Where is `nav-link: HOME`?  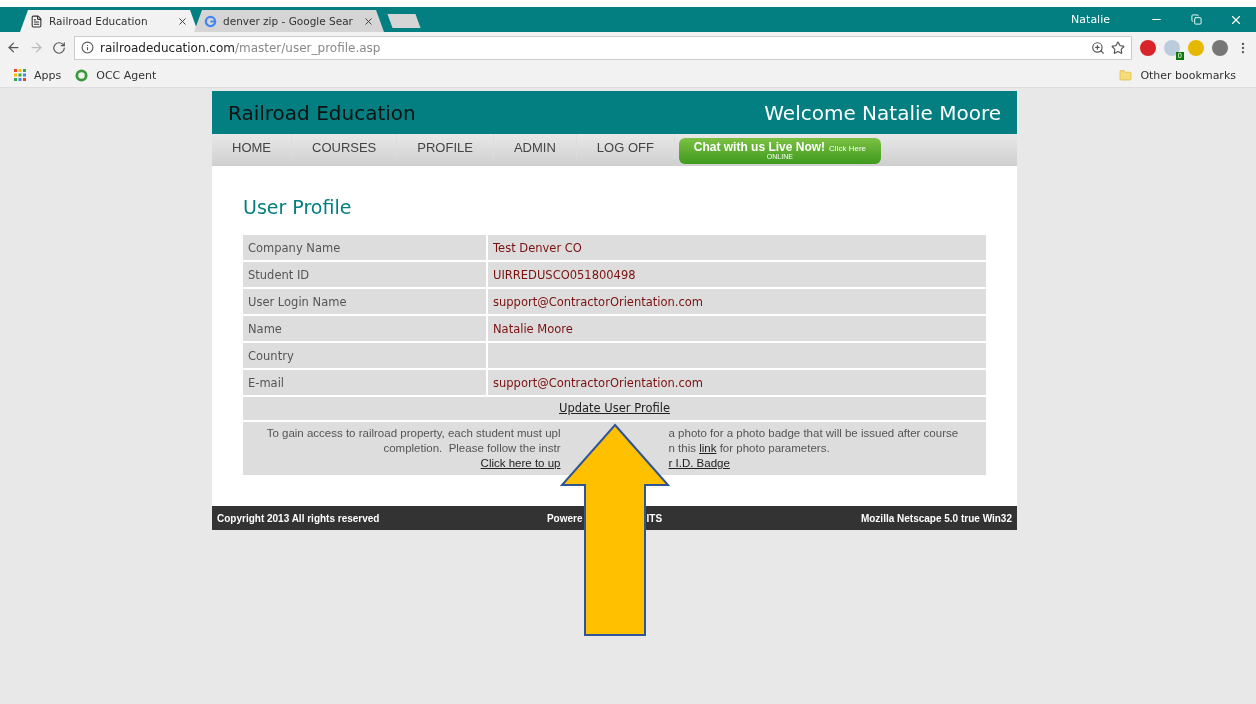
nav-link: HOME is located at coordinates (252, 146).